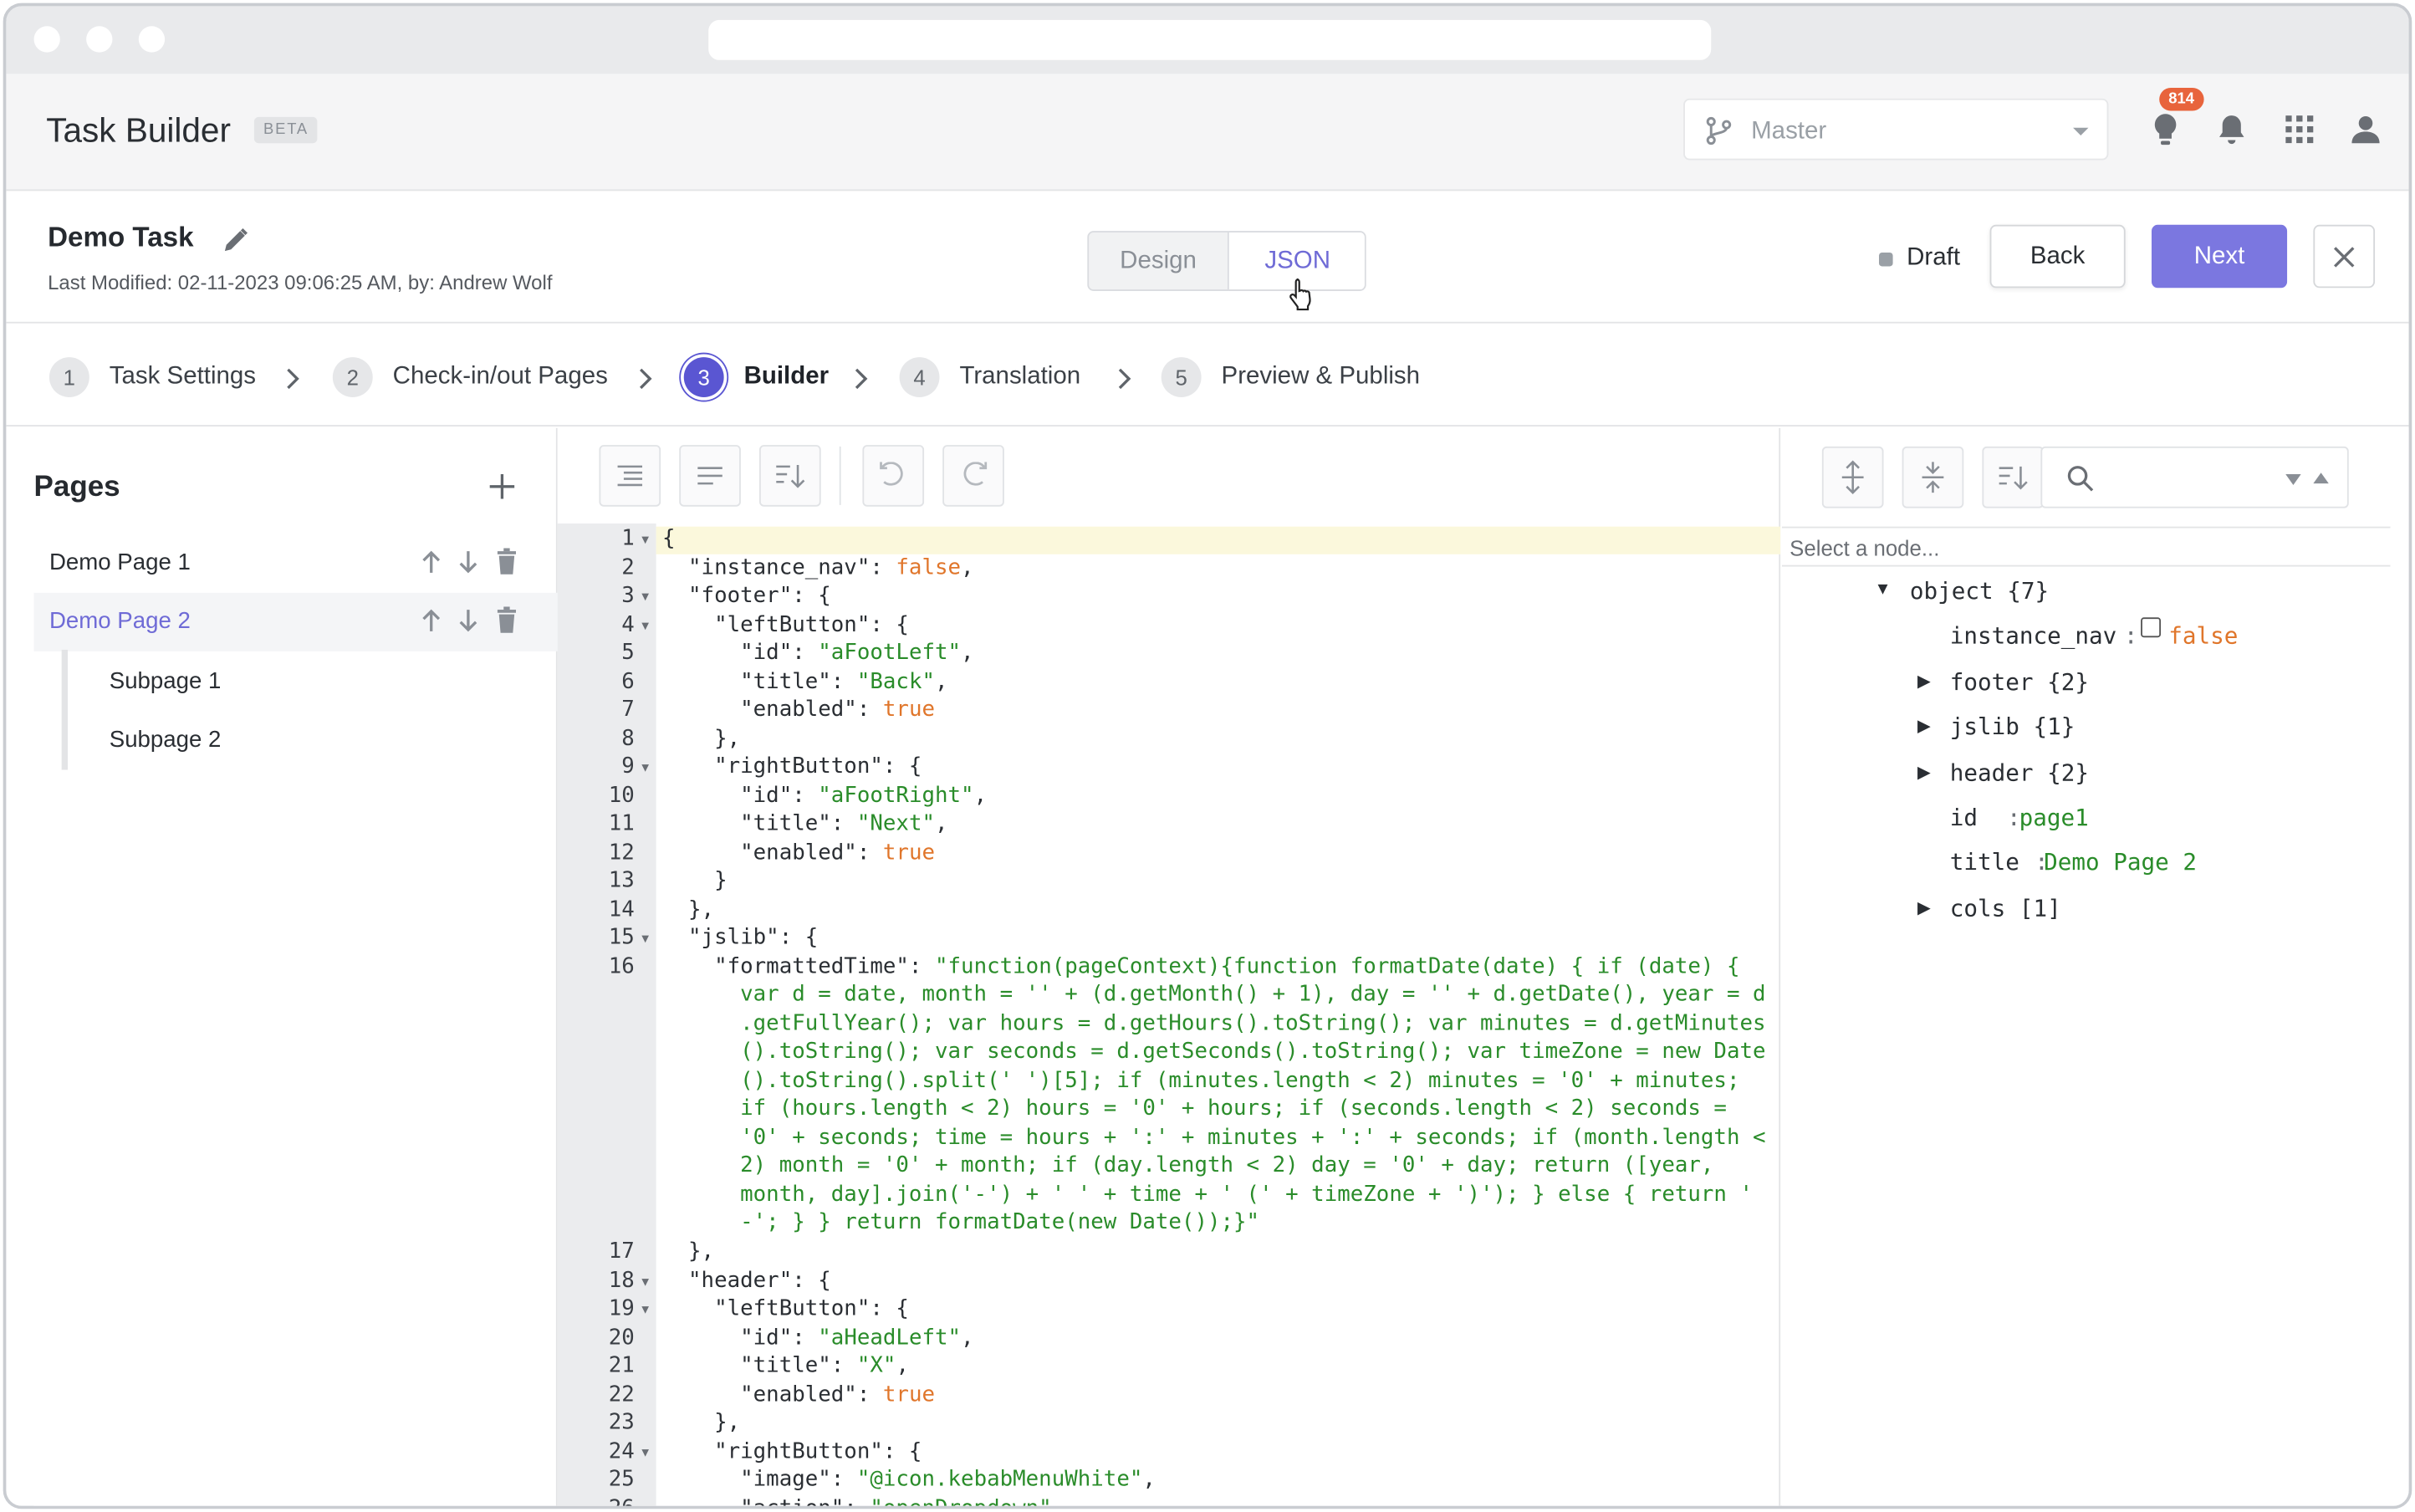  What do you see at coordinates (2006, 908) in the screenshot?
I see `tree-node-key: cols [1]` at bounding box center [2006, 908].